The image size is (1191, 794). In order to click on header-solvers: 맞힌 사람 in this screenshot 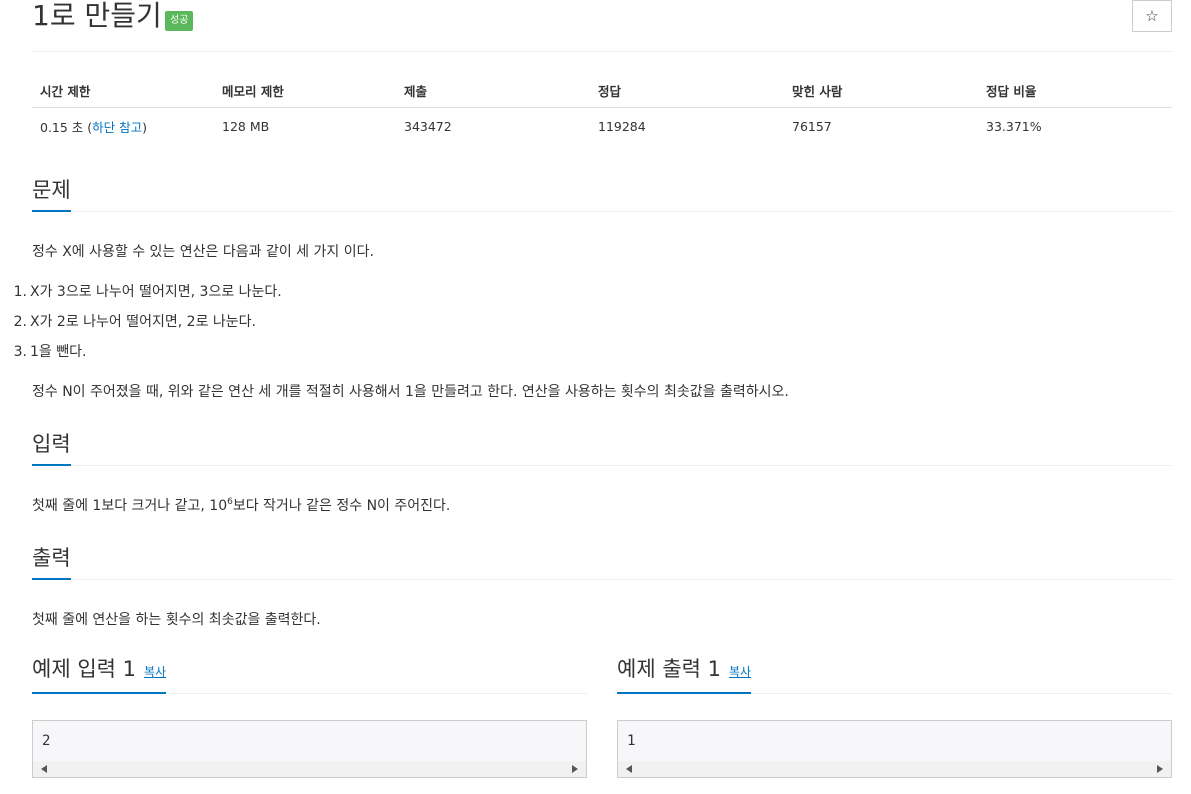, I will do `click(881, 91)`.